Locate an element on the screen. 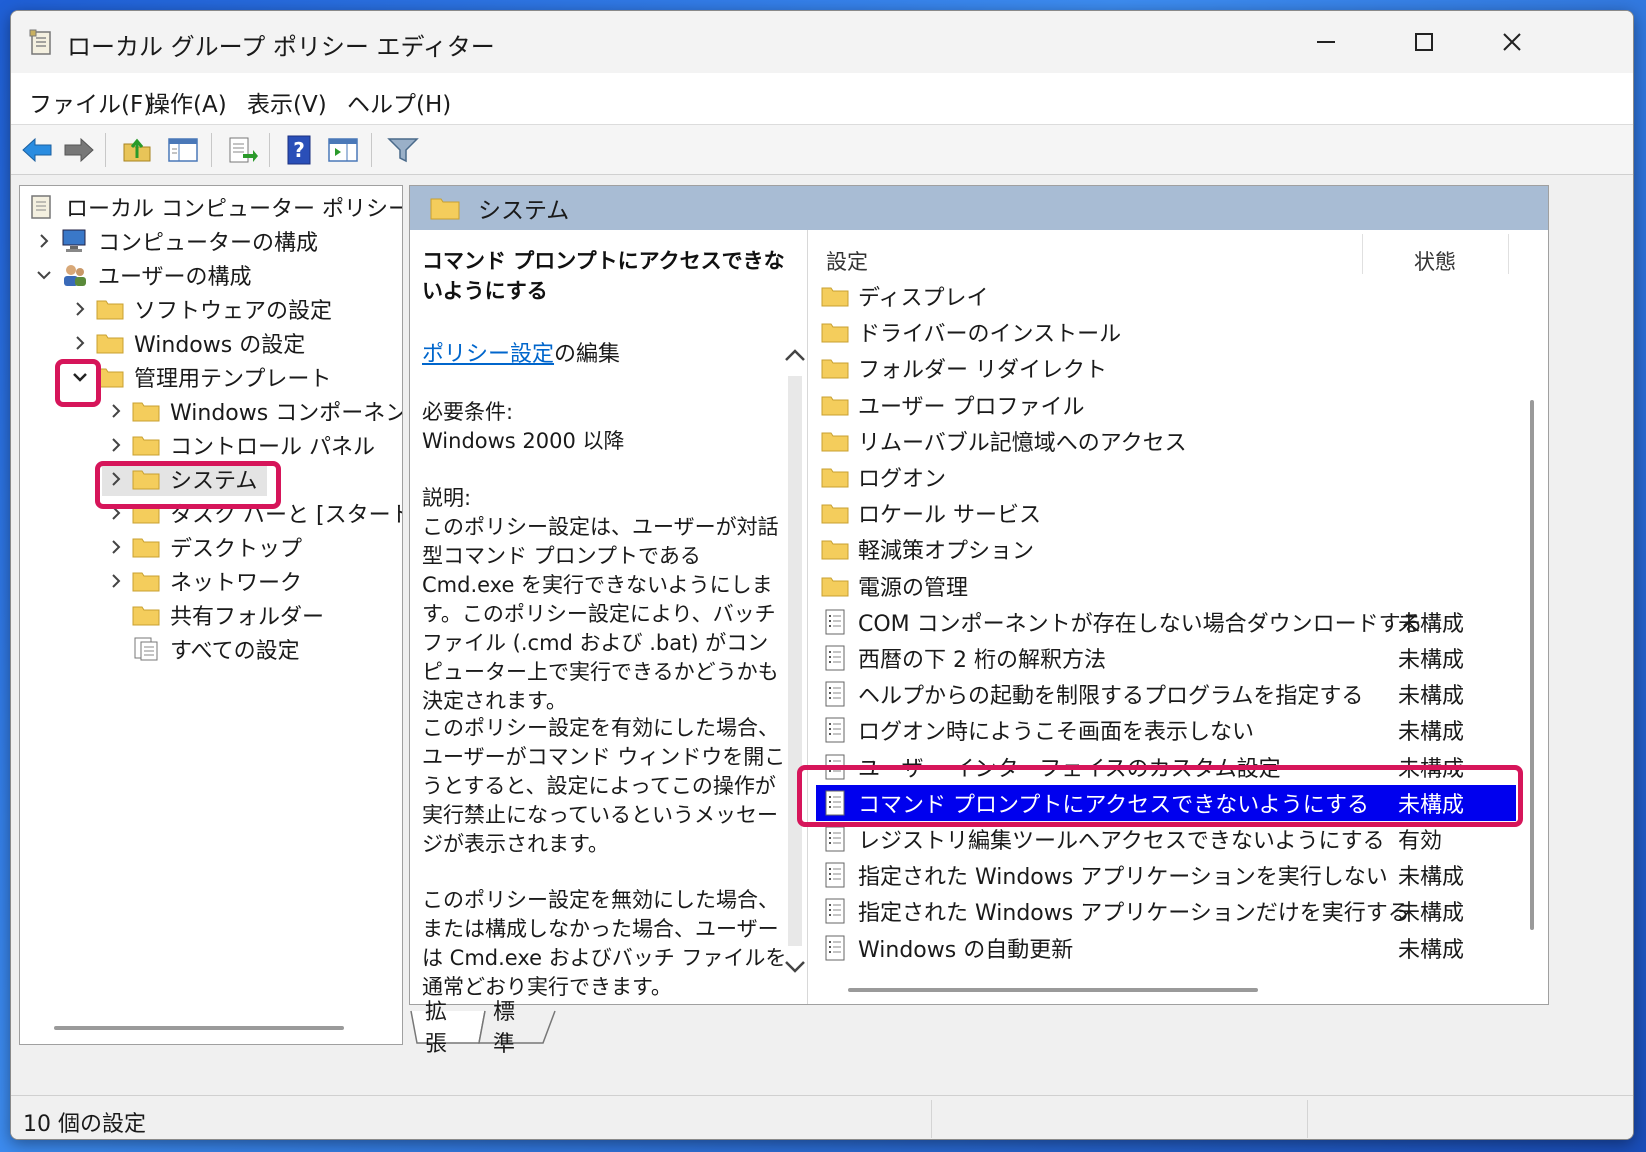  list-item-folder: フォルダー リダイレクト is located at coordinates (1166, 368).